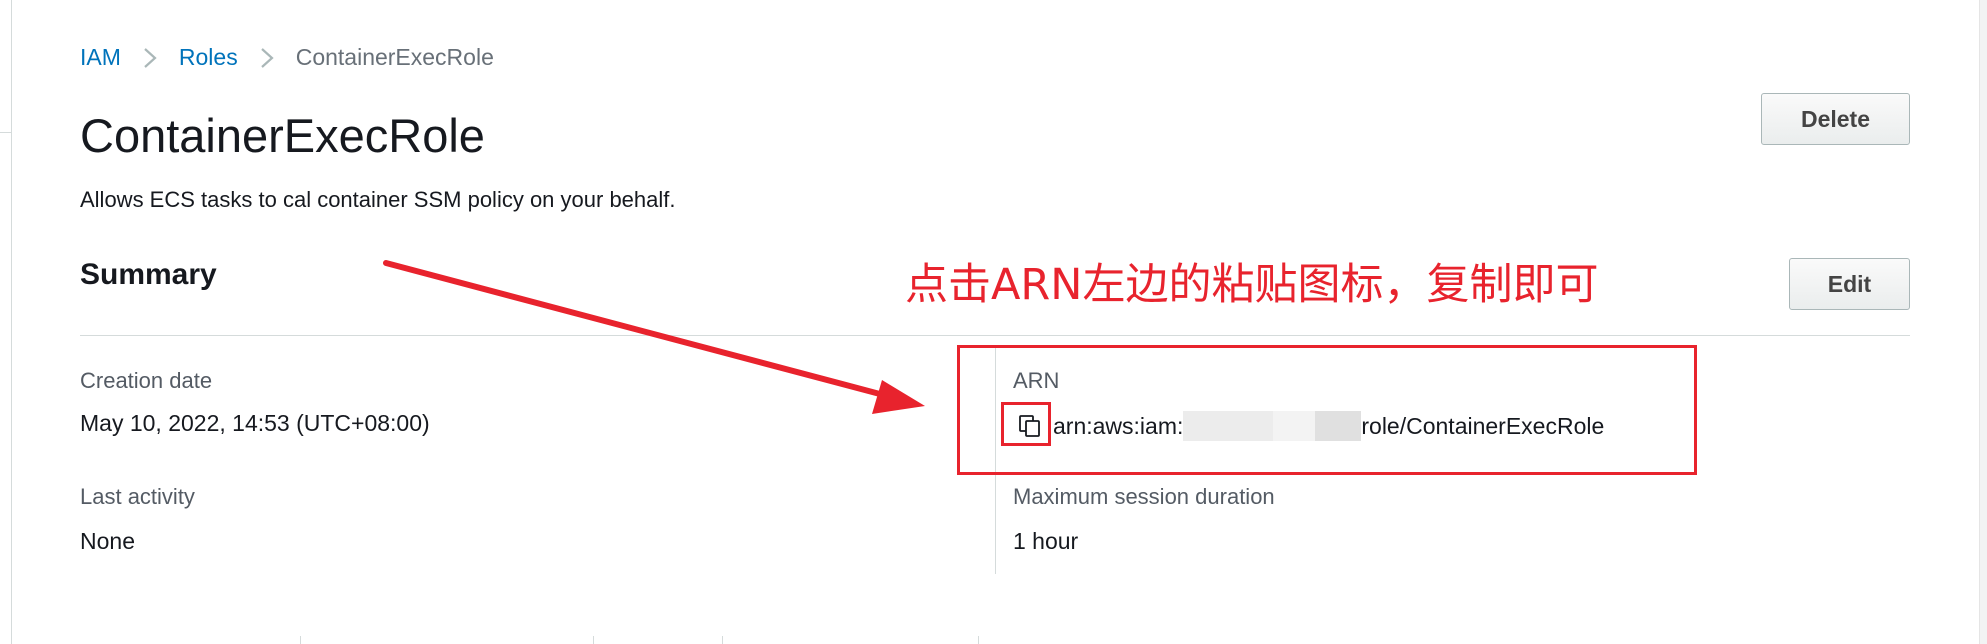 Image resolution: width=1987 pixels, height=644 pixels. What do you see at coordinates (1046, 541) in the screenshot?
I see `max-session-value: 1 hour` at bounding box center [1046, 541].